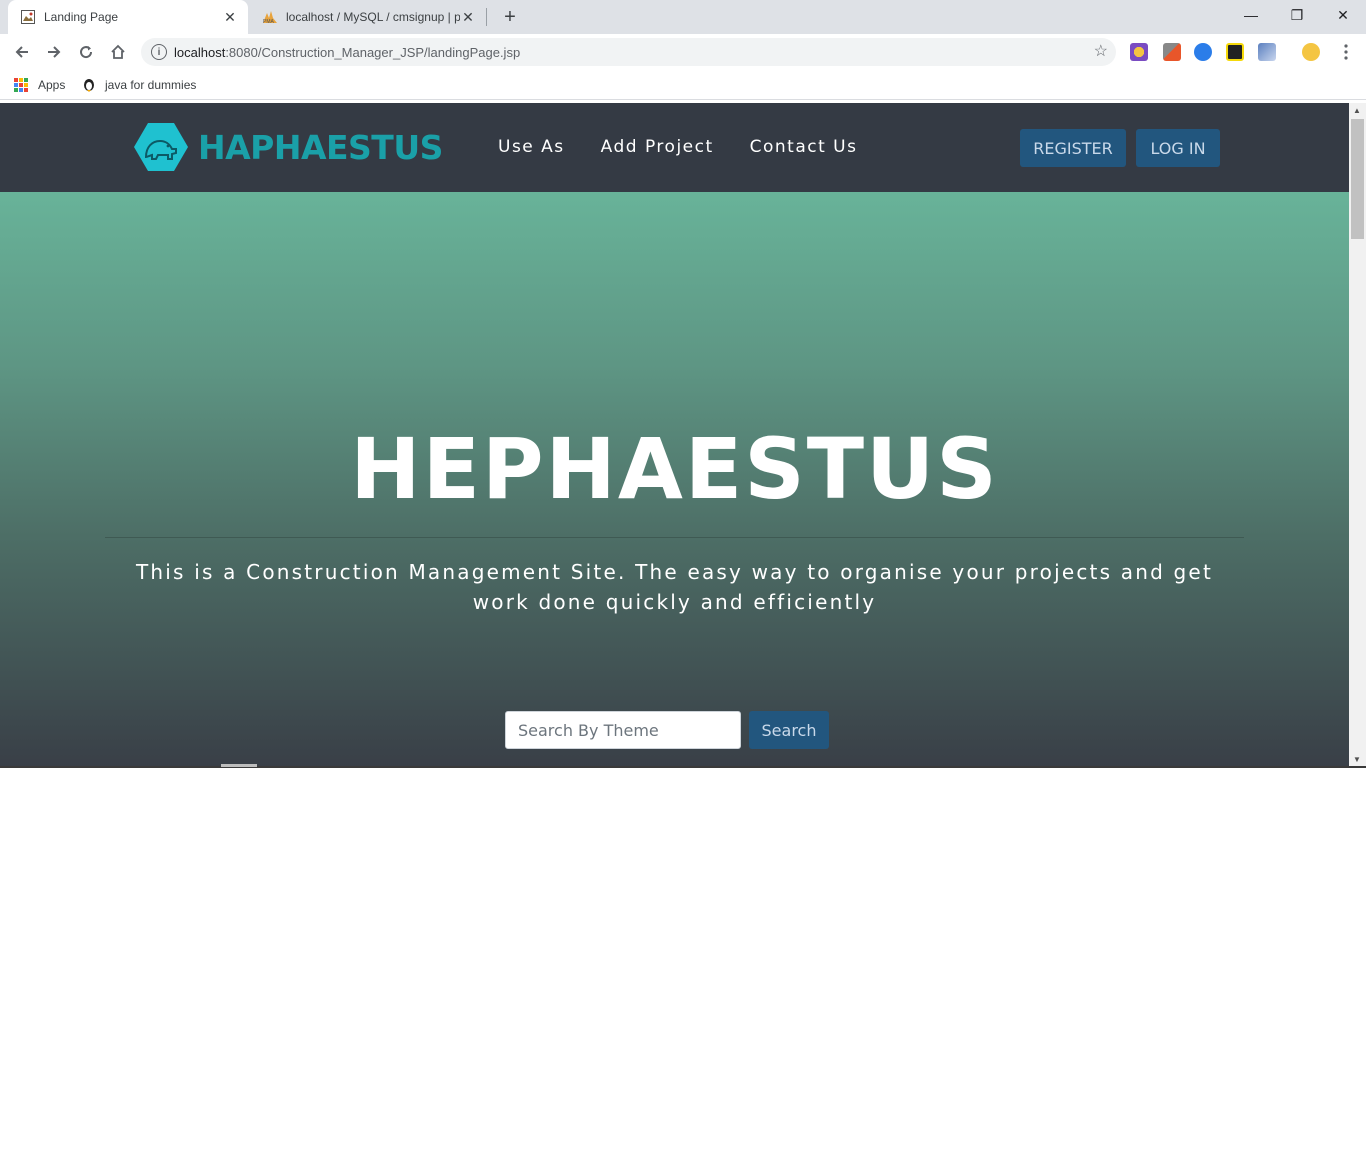 Image resolution: width=1366 pixels, height=1163 pixels. I want to click on restore-icon: ❐, so click(1297, 15).